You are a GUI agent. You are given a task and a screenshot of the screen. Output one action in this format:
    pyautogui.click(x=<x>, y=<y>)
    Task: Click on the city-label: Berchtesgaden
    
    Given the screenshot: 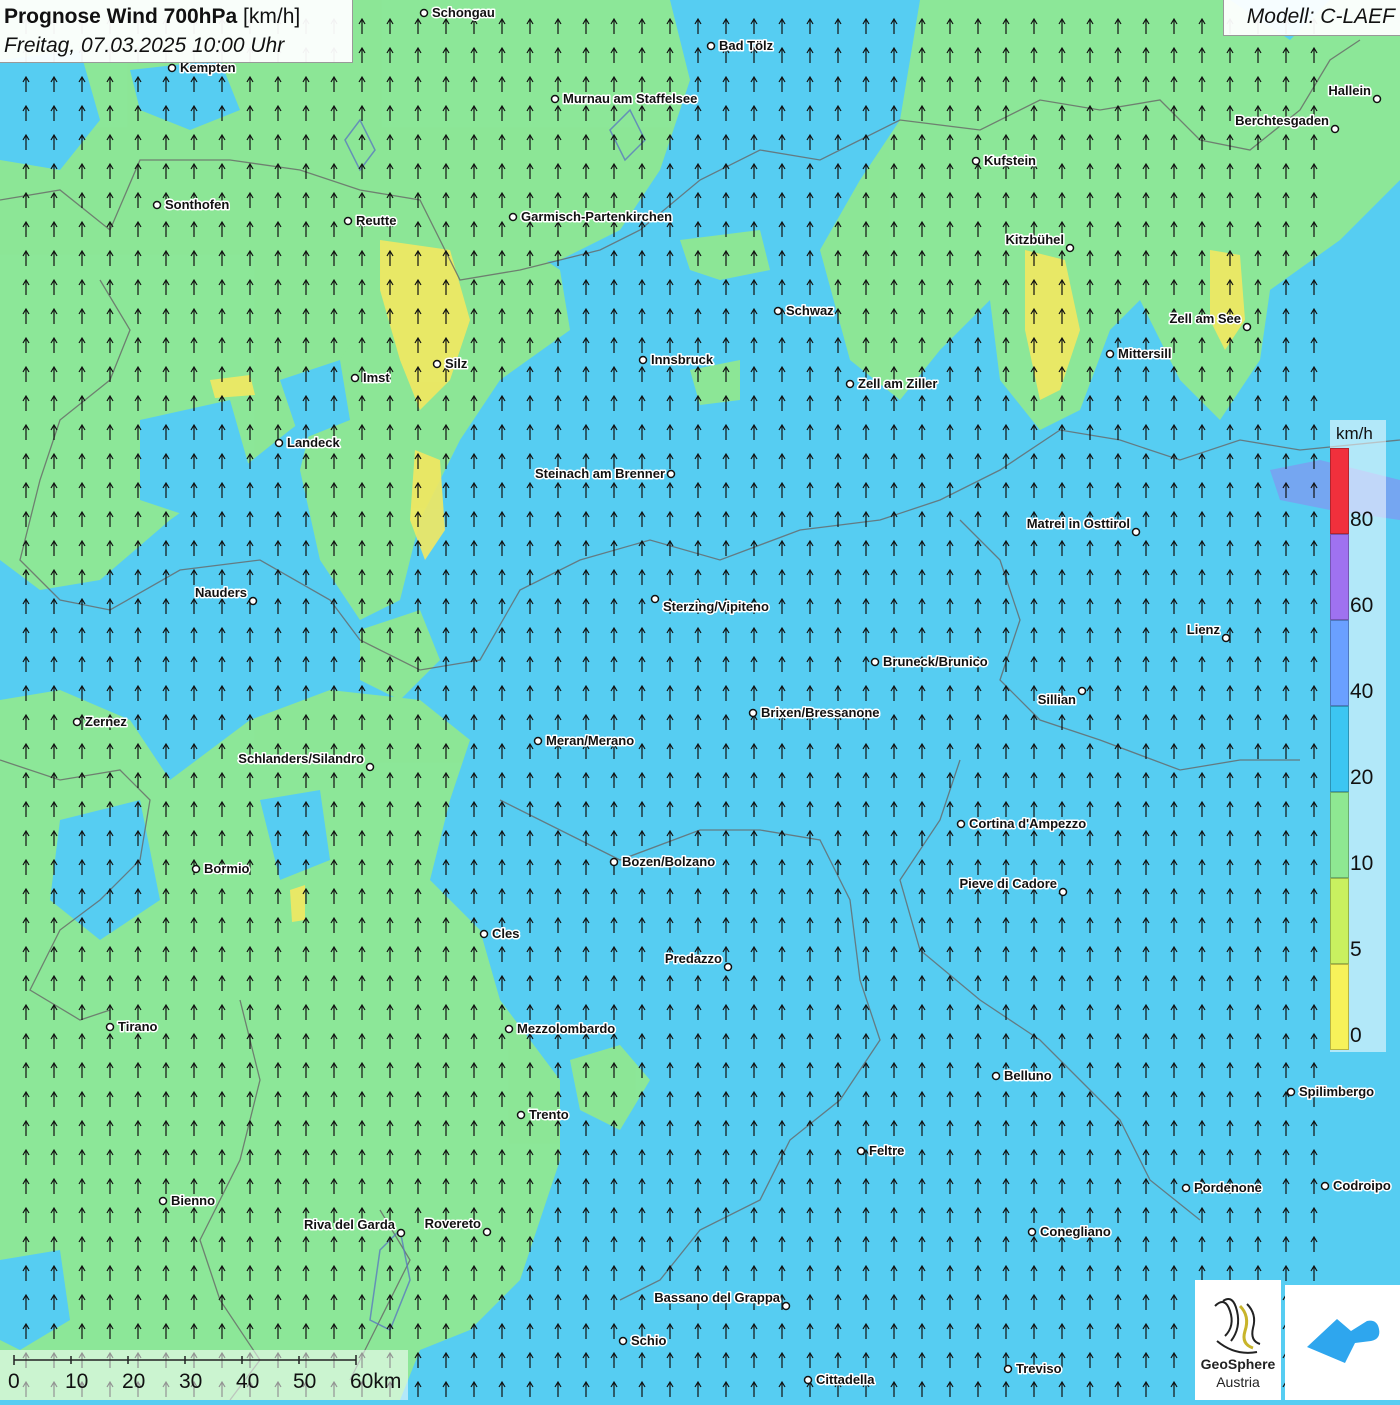 What is the action you would take?
    pyautogui.click(x=1282, y=120)
    